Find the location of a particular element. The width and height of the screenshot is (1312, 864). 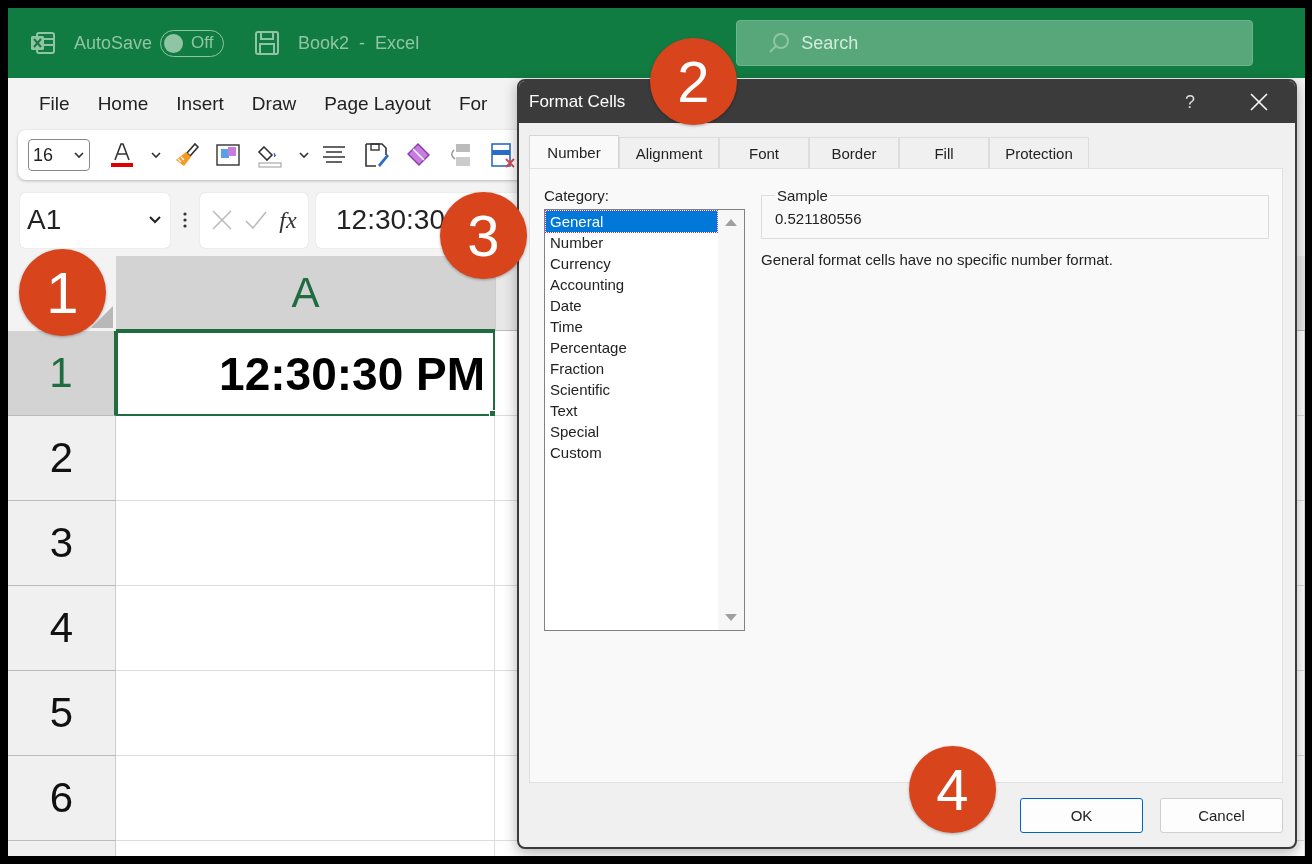

format-description: General format cells have no specific number format. is located at coordinates (937, 259).